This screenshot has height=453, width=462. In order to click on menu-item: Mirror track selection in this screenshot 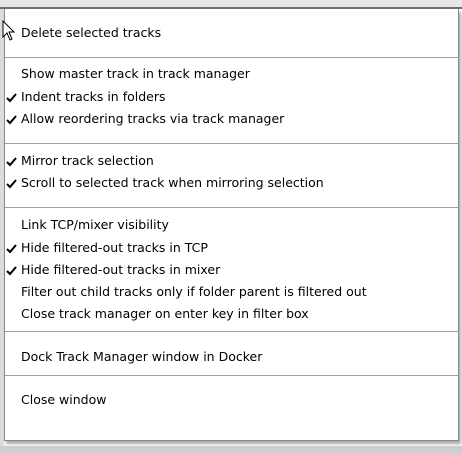, I will do `click(231, 161)`.